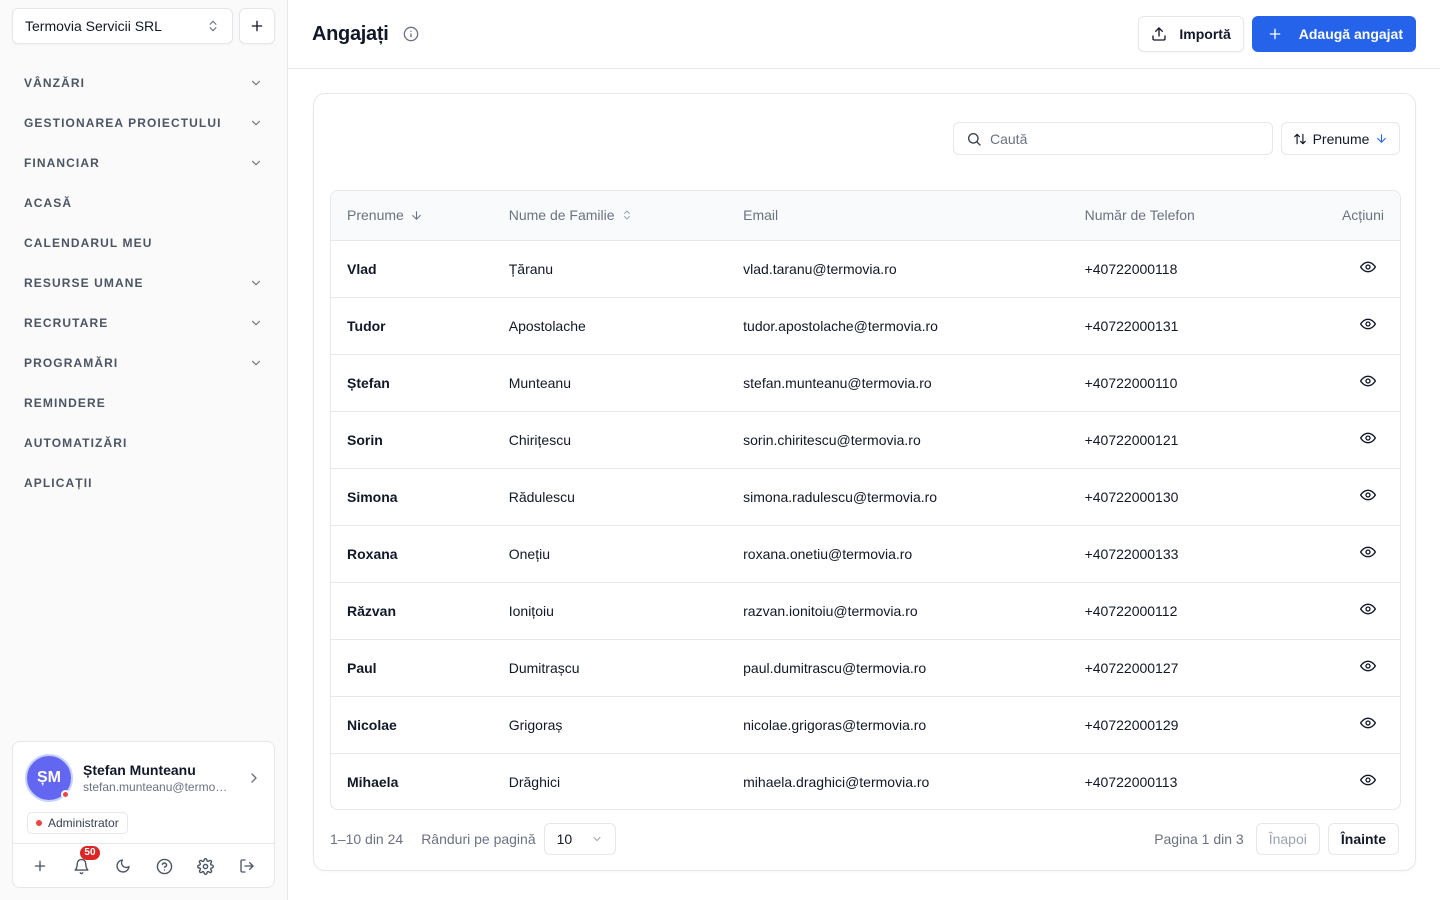 Image resolution: width=1440 pixels, height=900 pixels. Describe the element at coordinates (143, 203) in the screenshot. I see `sidebar-item: ACASĂ` at that location.